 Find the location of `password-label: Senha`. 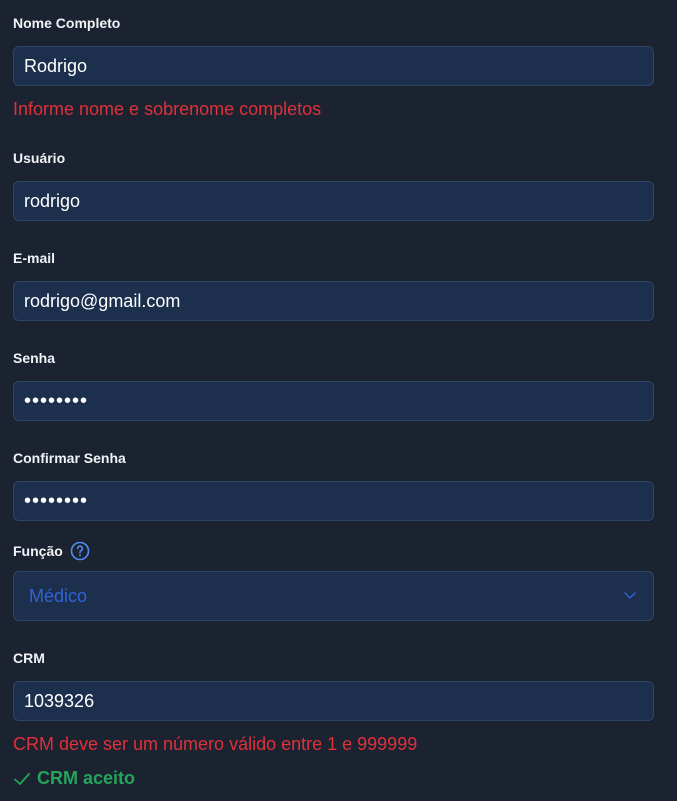

password-label: Senha is located at coordinates (34, 358).